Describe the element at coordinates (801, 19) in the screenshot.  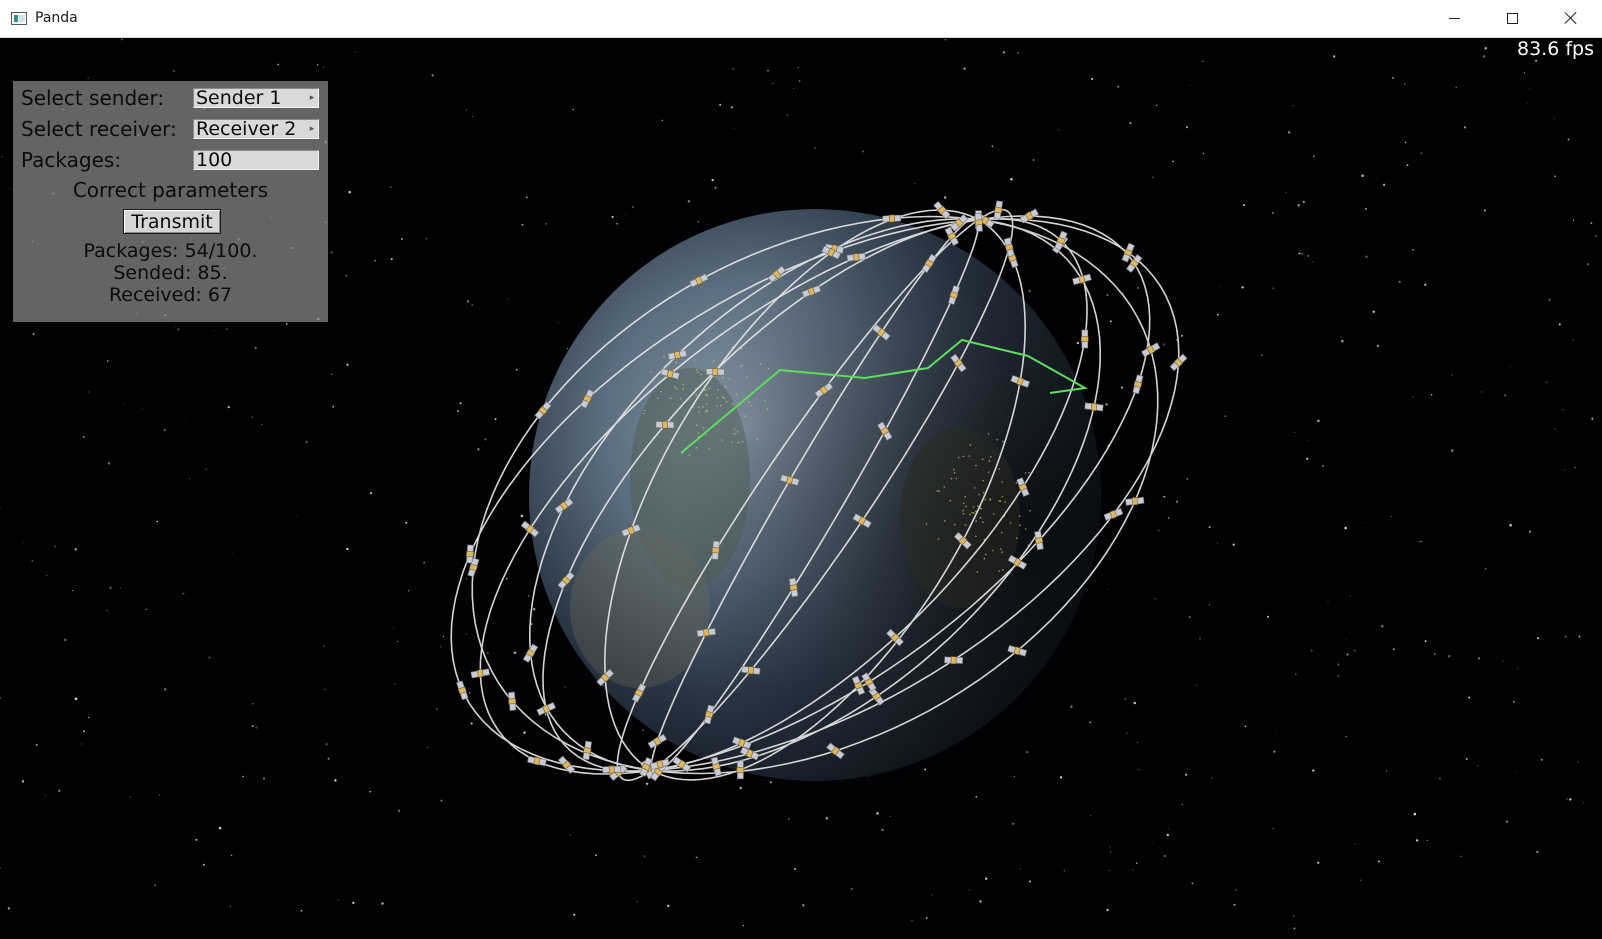
I see `window-titlebar: Panda` at that location.